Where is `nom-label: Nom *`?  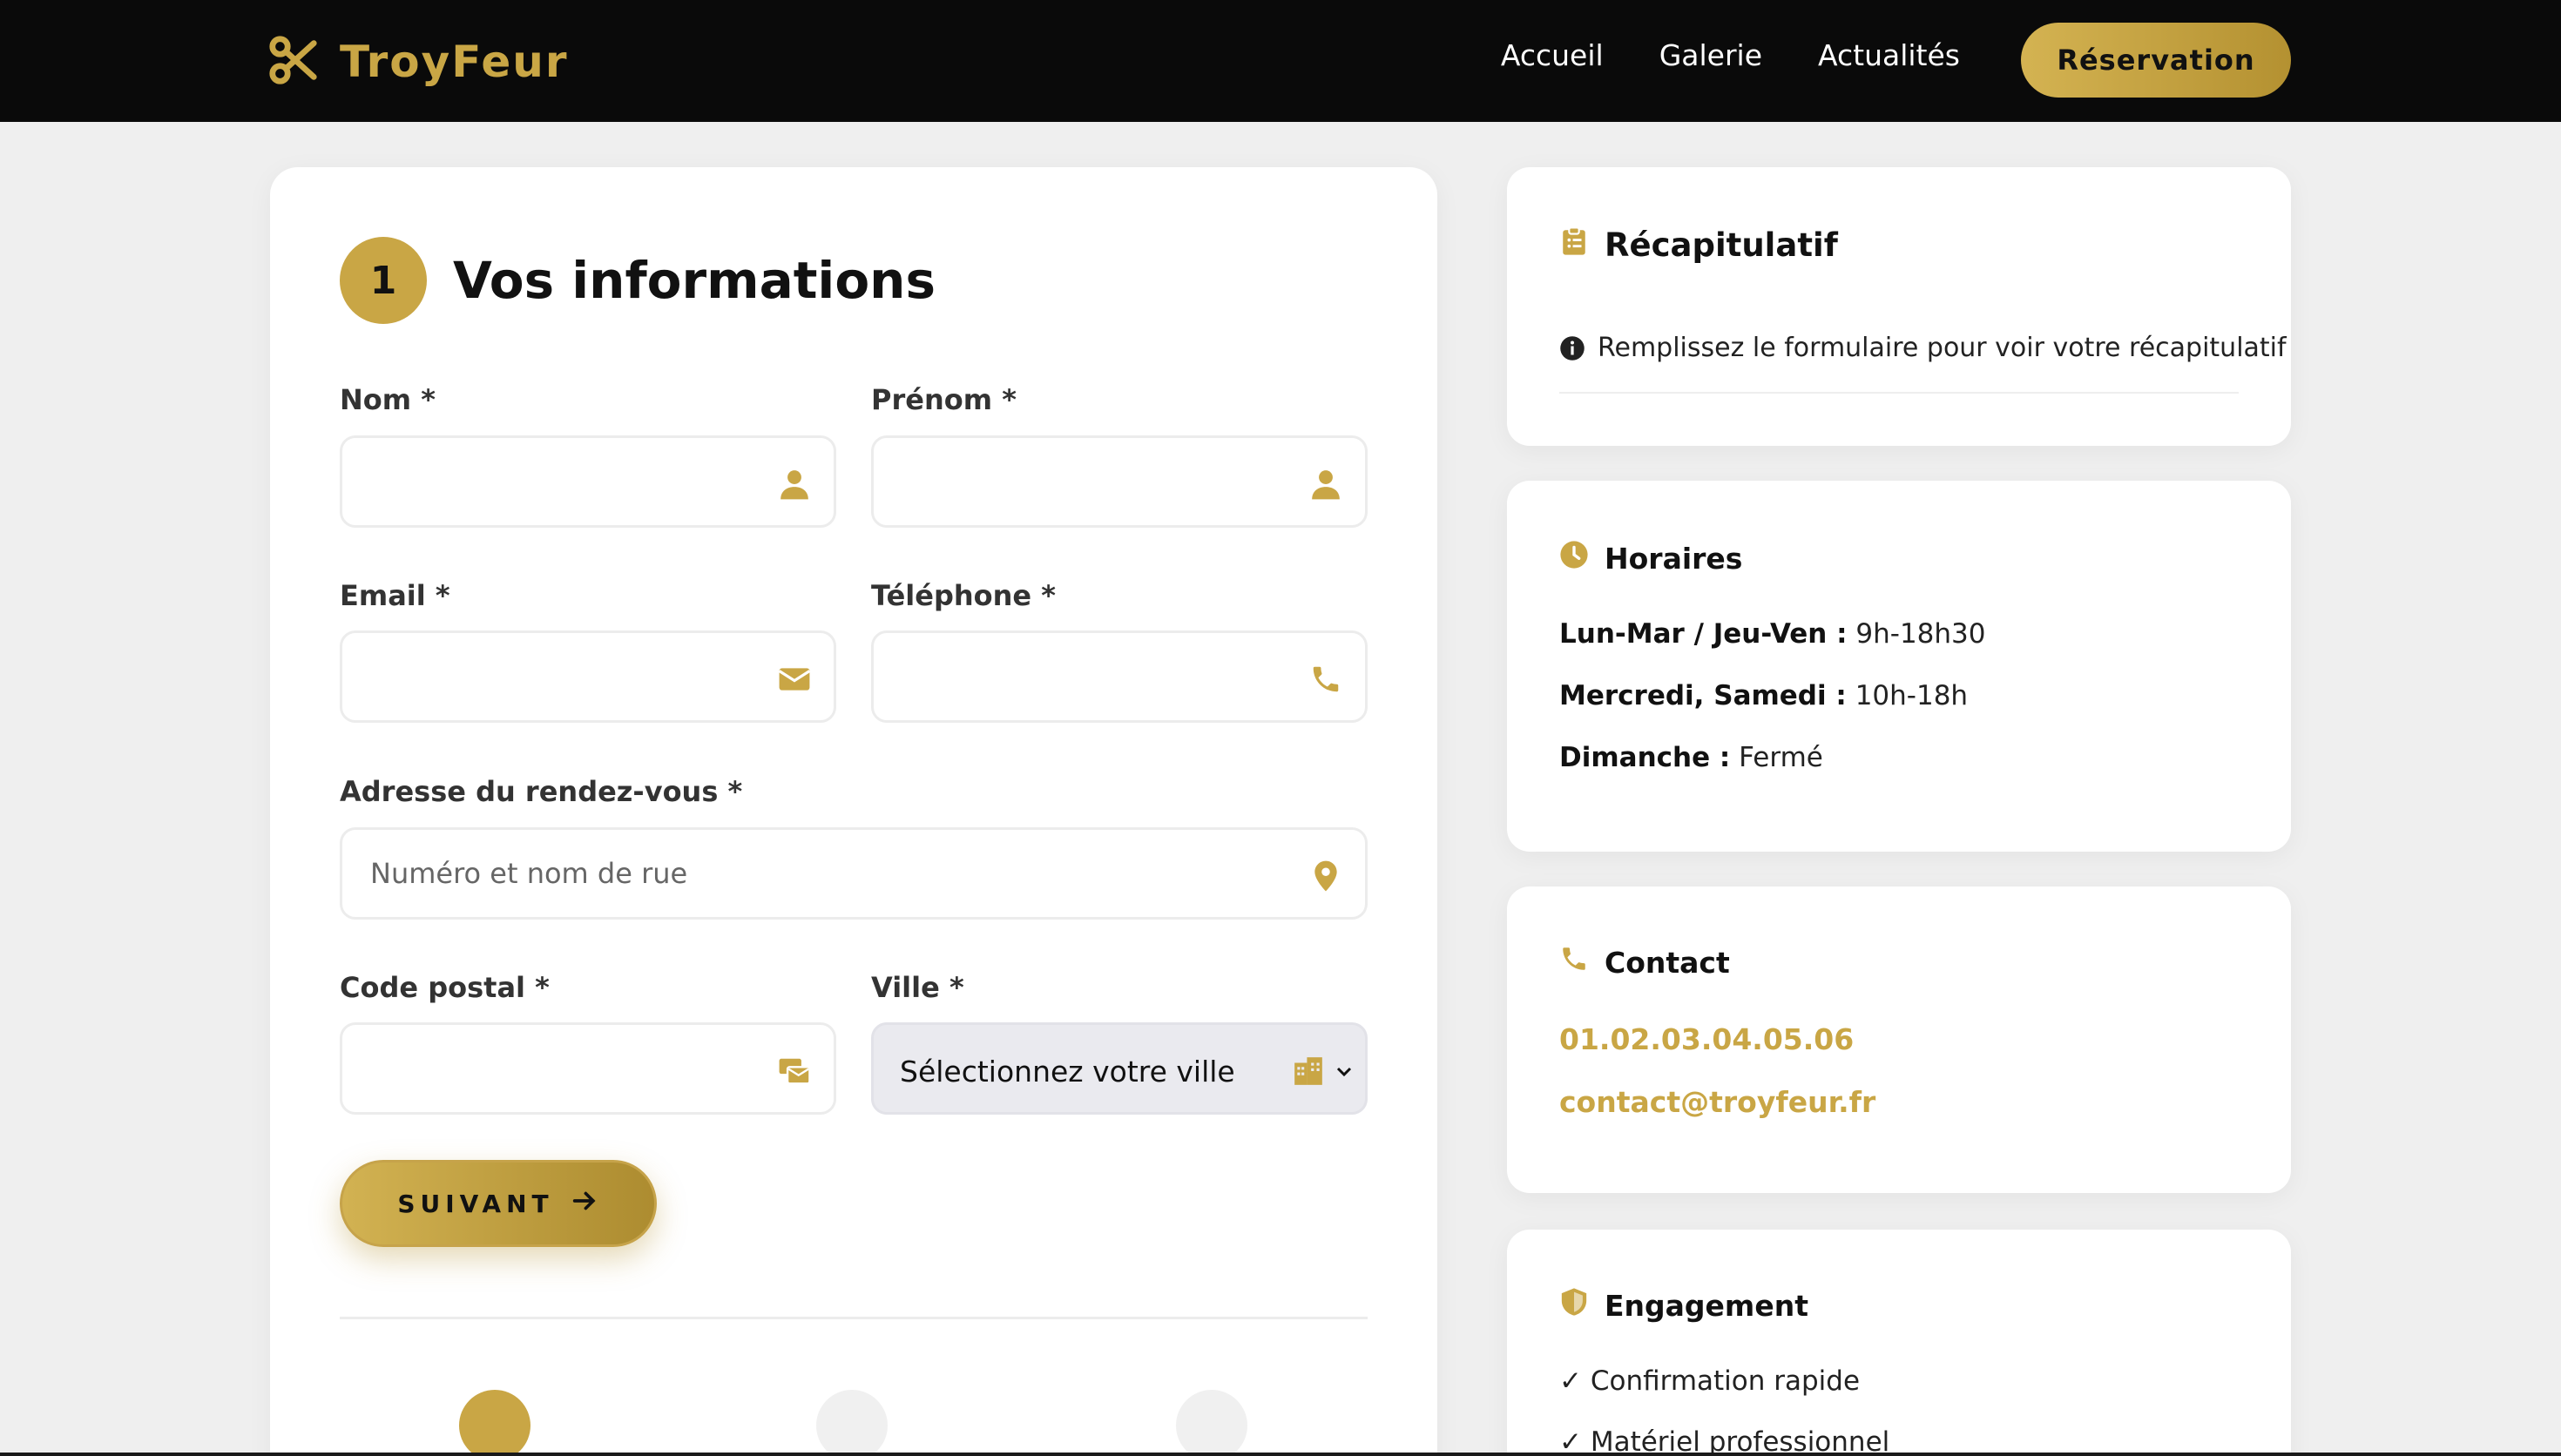 nom-label: Nom * is located at coordinates (388, 399).